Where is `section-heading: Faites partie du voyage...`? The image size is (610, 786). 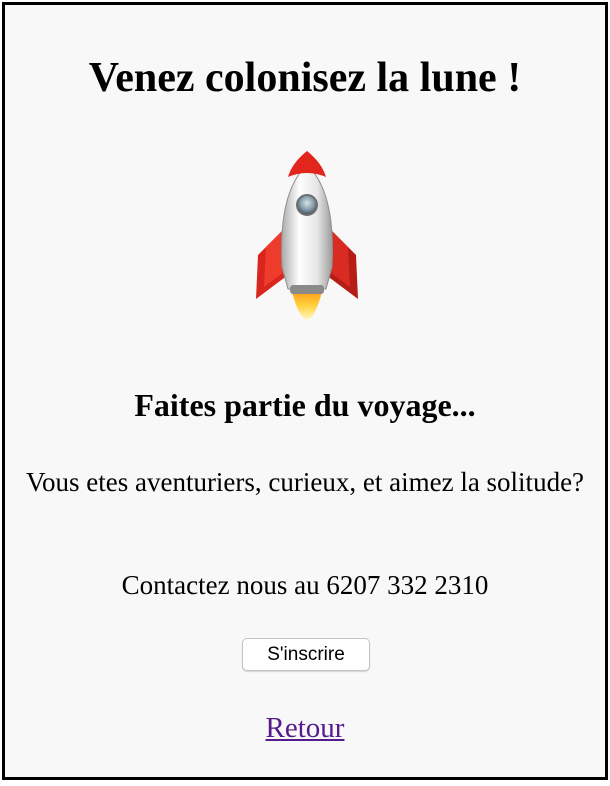
section-heading: Faites partie du voyage... is located at coordinates (305, 405).